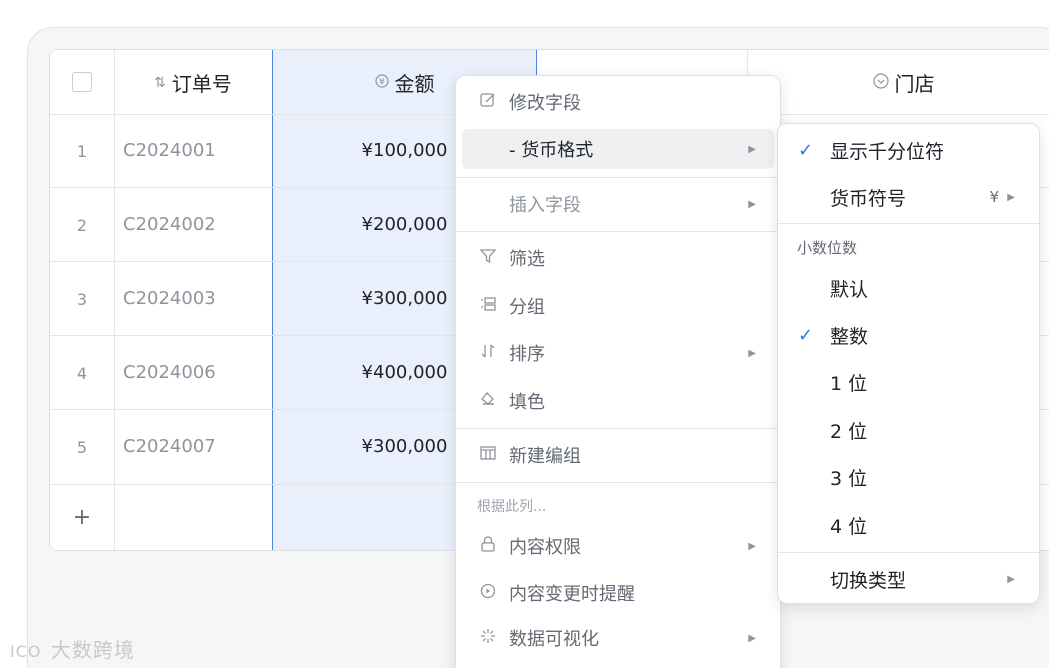  Describe the element at coordinates (114, 300) in the screenshot. I see `column-divider` at that location.